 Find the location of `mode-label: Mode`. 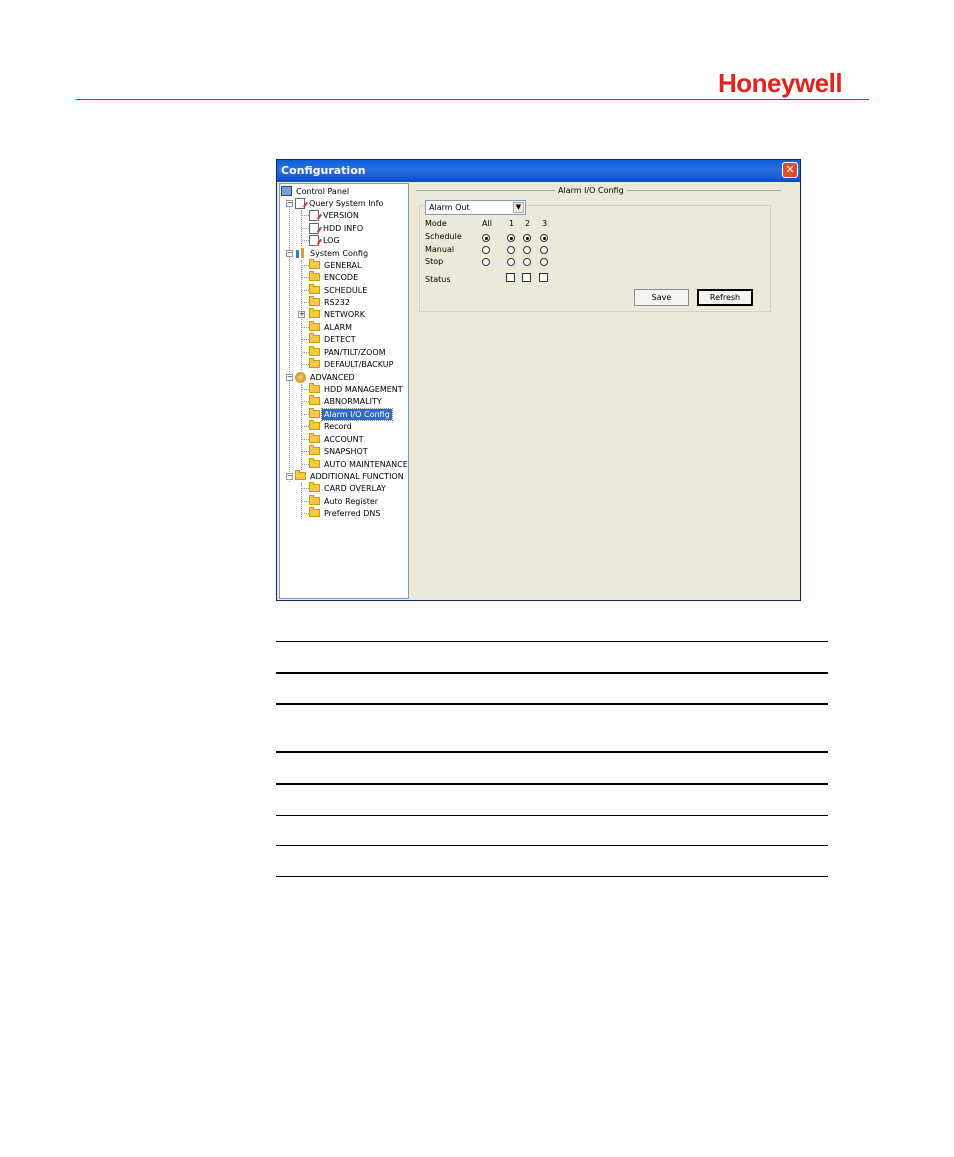

mode-label: Mode is located at coordinates (436, 223).